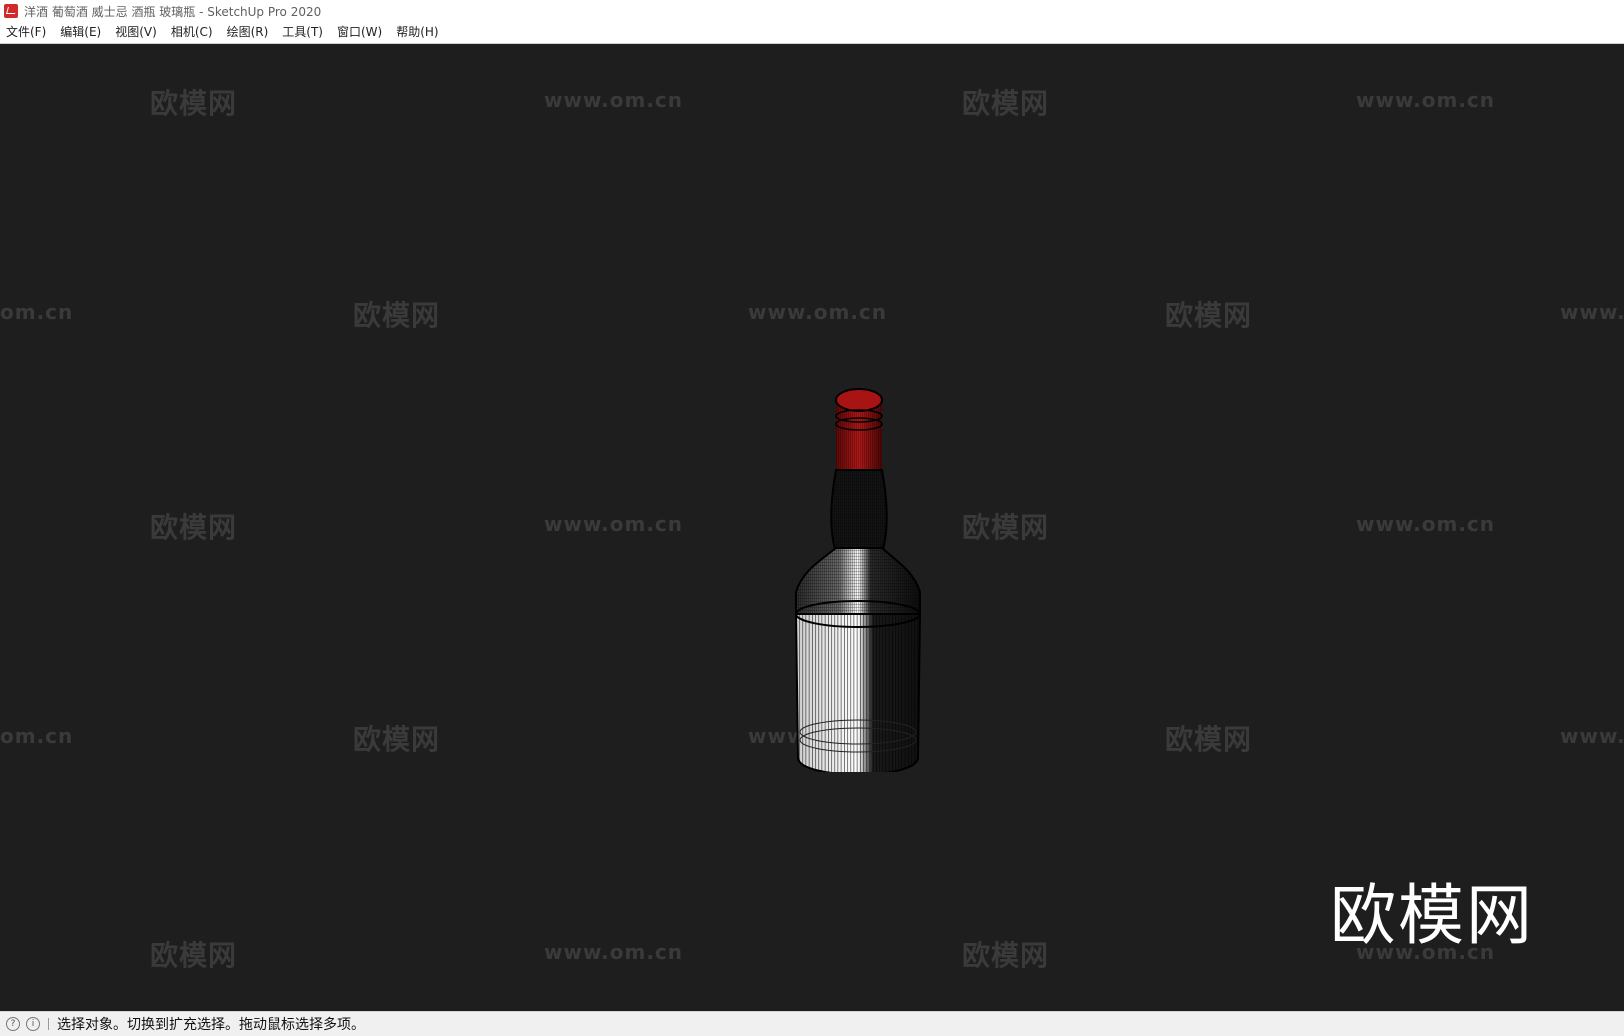  I want to click on status-bar: ? i 选择对象。切换到扩充选择。拖动鼠标选择多项。, so click(812, 1023).